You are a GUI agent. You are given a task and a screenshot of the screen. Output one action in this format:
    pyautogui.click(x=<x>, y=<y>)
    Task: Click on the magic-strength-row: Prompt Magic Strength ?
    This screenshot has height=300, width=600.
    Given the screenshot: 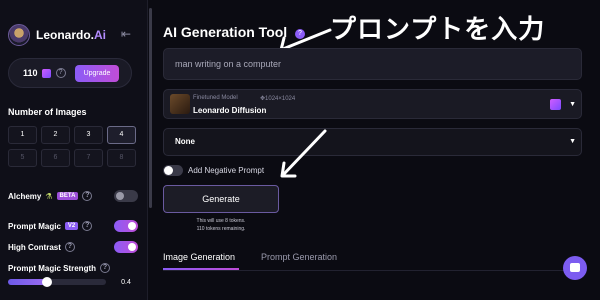 What is the action you would take?
    pyautogui.click(x=73, y=268)
    